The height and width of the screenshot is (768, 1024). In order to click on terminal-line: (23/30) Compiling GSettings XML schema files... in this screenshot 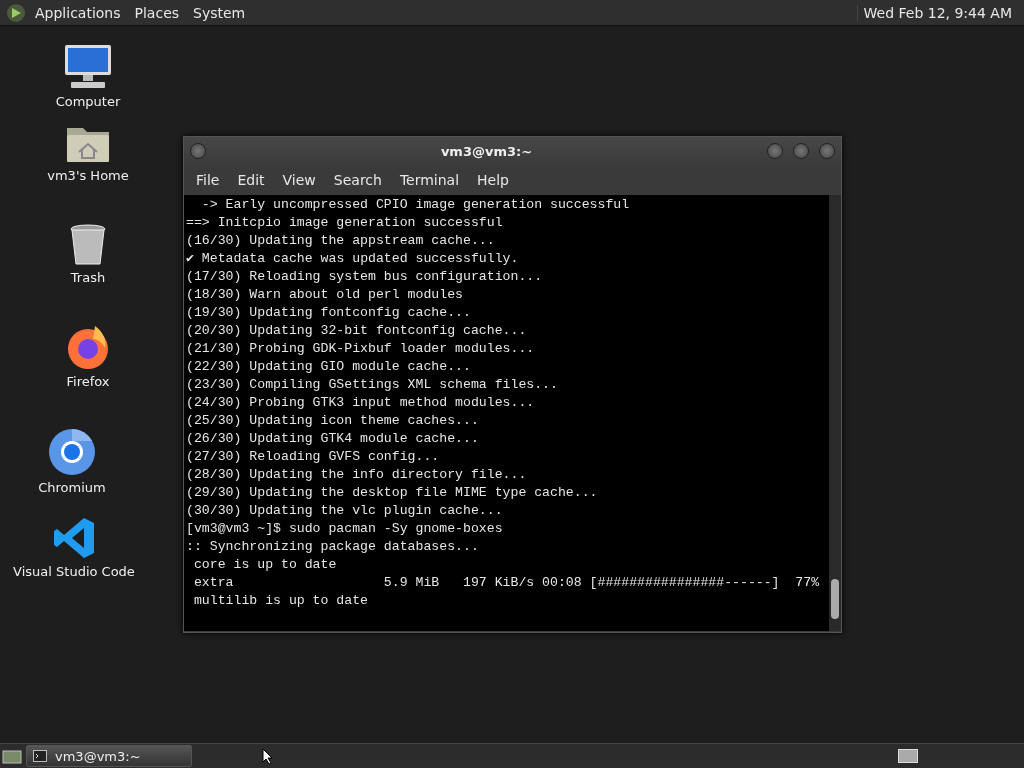, I will do `click(372, 385)`.